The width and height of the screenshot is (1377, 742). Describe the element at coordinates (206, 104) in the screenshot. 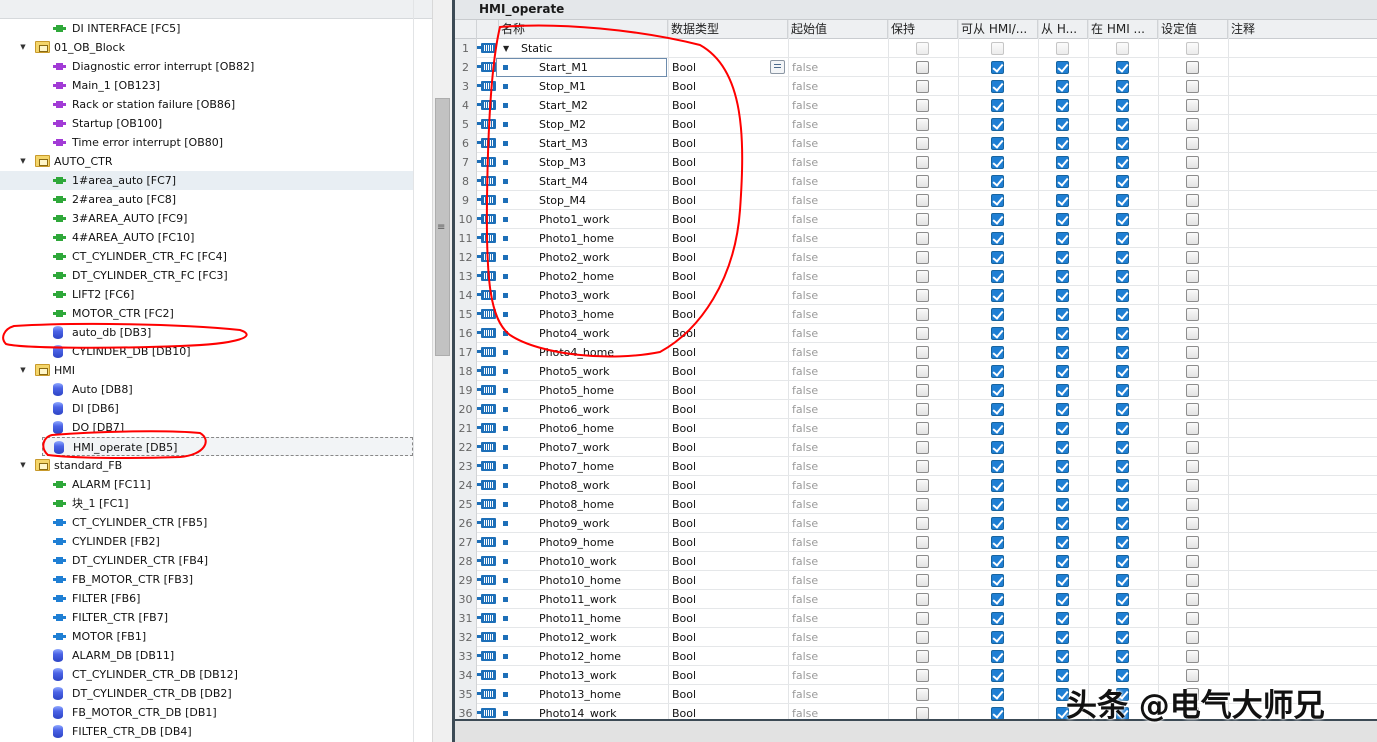

I see `tree-item: Rack or station failure [OB86]` at that location.